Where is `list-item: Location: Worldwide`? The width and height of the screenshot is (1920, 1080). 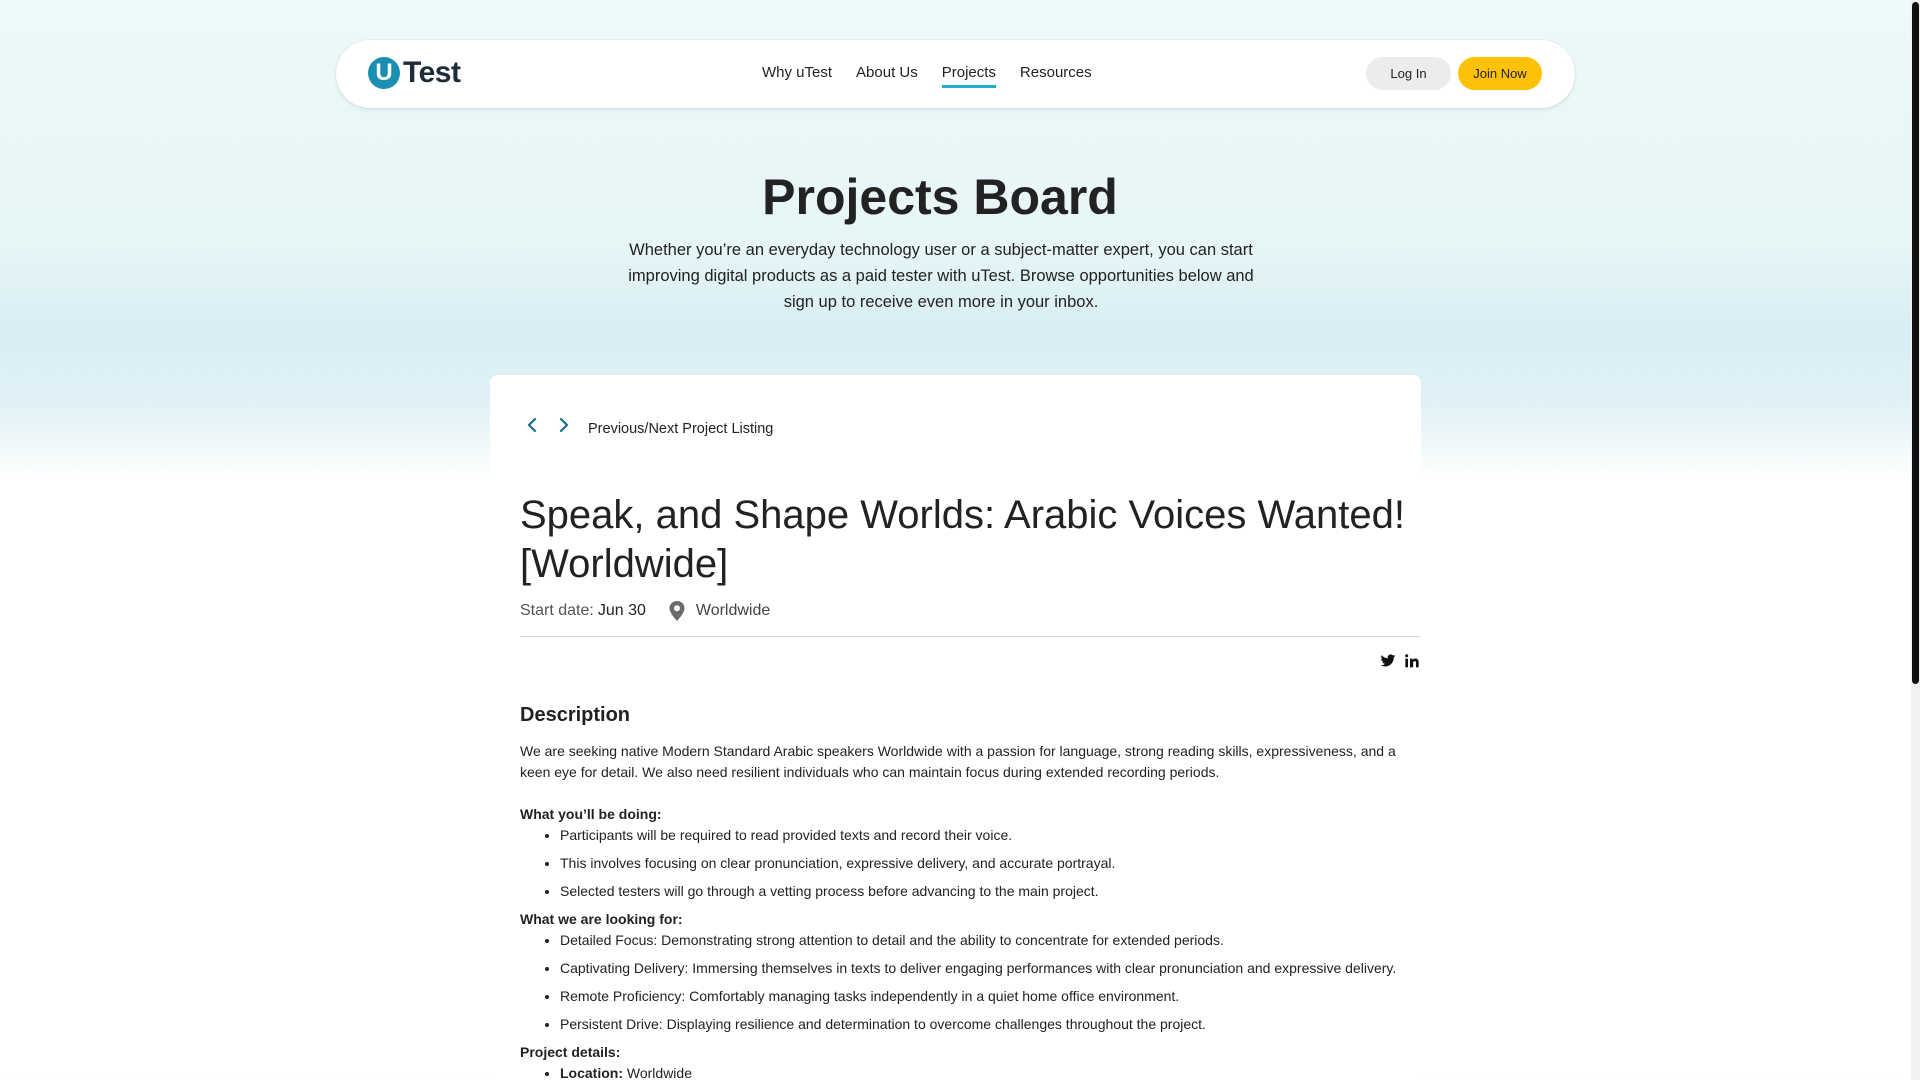
list-item: Location: Worldwide is located at coordinates (990, 1071).